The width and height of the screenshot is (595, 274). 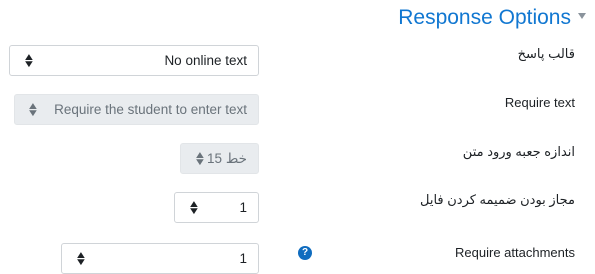 I want to click on section-title: Response Options, so click(x=484, y=18).